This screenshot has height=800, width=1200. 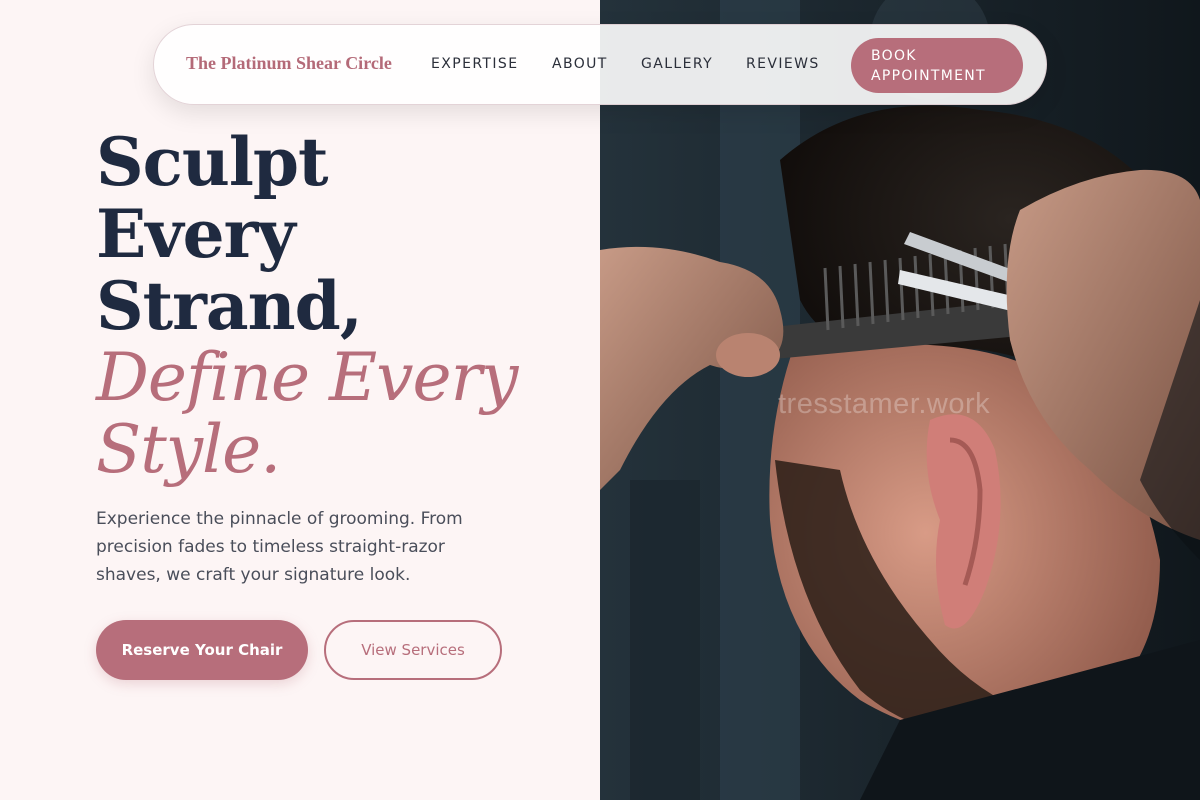 I want to click on headline-accent-line-2: Style., so click(x=188, y=449).